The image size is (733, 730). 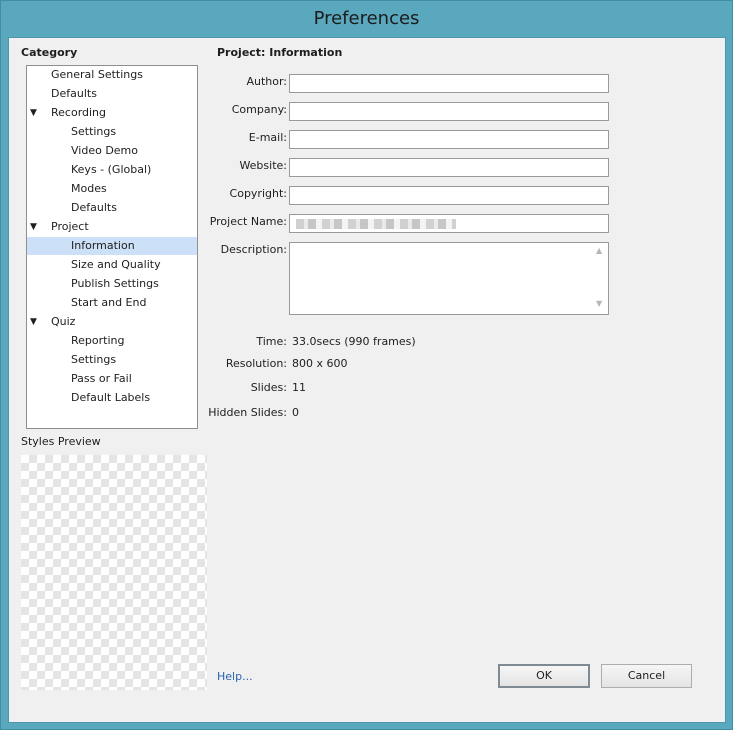 What do you see at coordinates (299, 387) in the screenshot?
I see `slides-value: 11` at bounding box center [299, 387].